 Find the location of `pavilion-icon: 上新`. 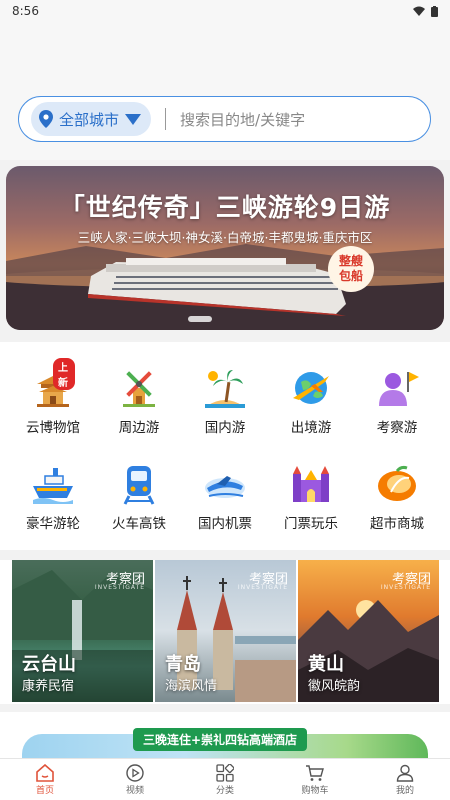

pavilion-icon: 上新 is located at coordinates (53, 384).